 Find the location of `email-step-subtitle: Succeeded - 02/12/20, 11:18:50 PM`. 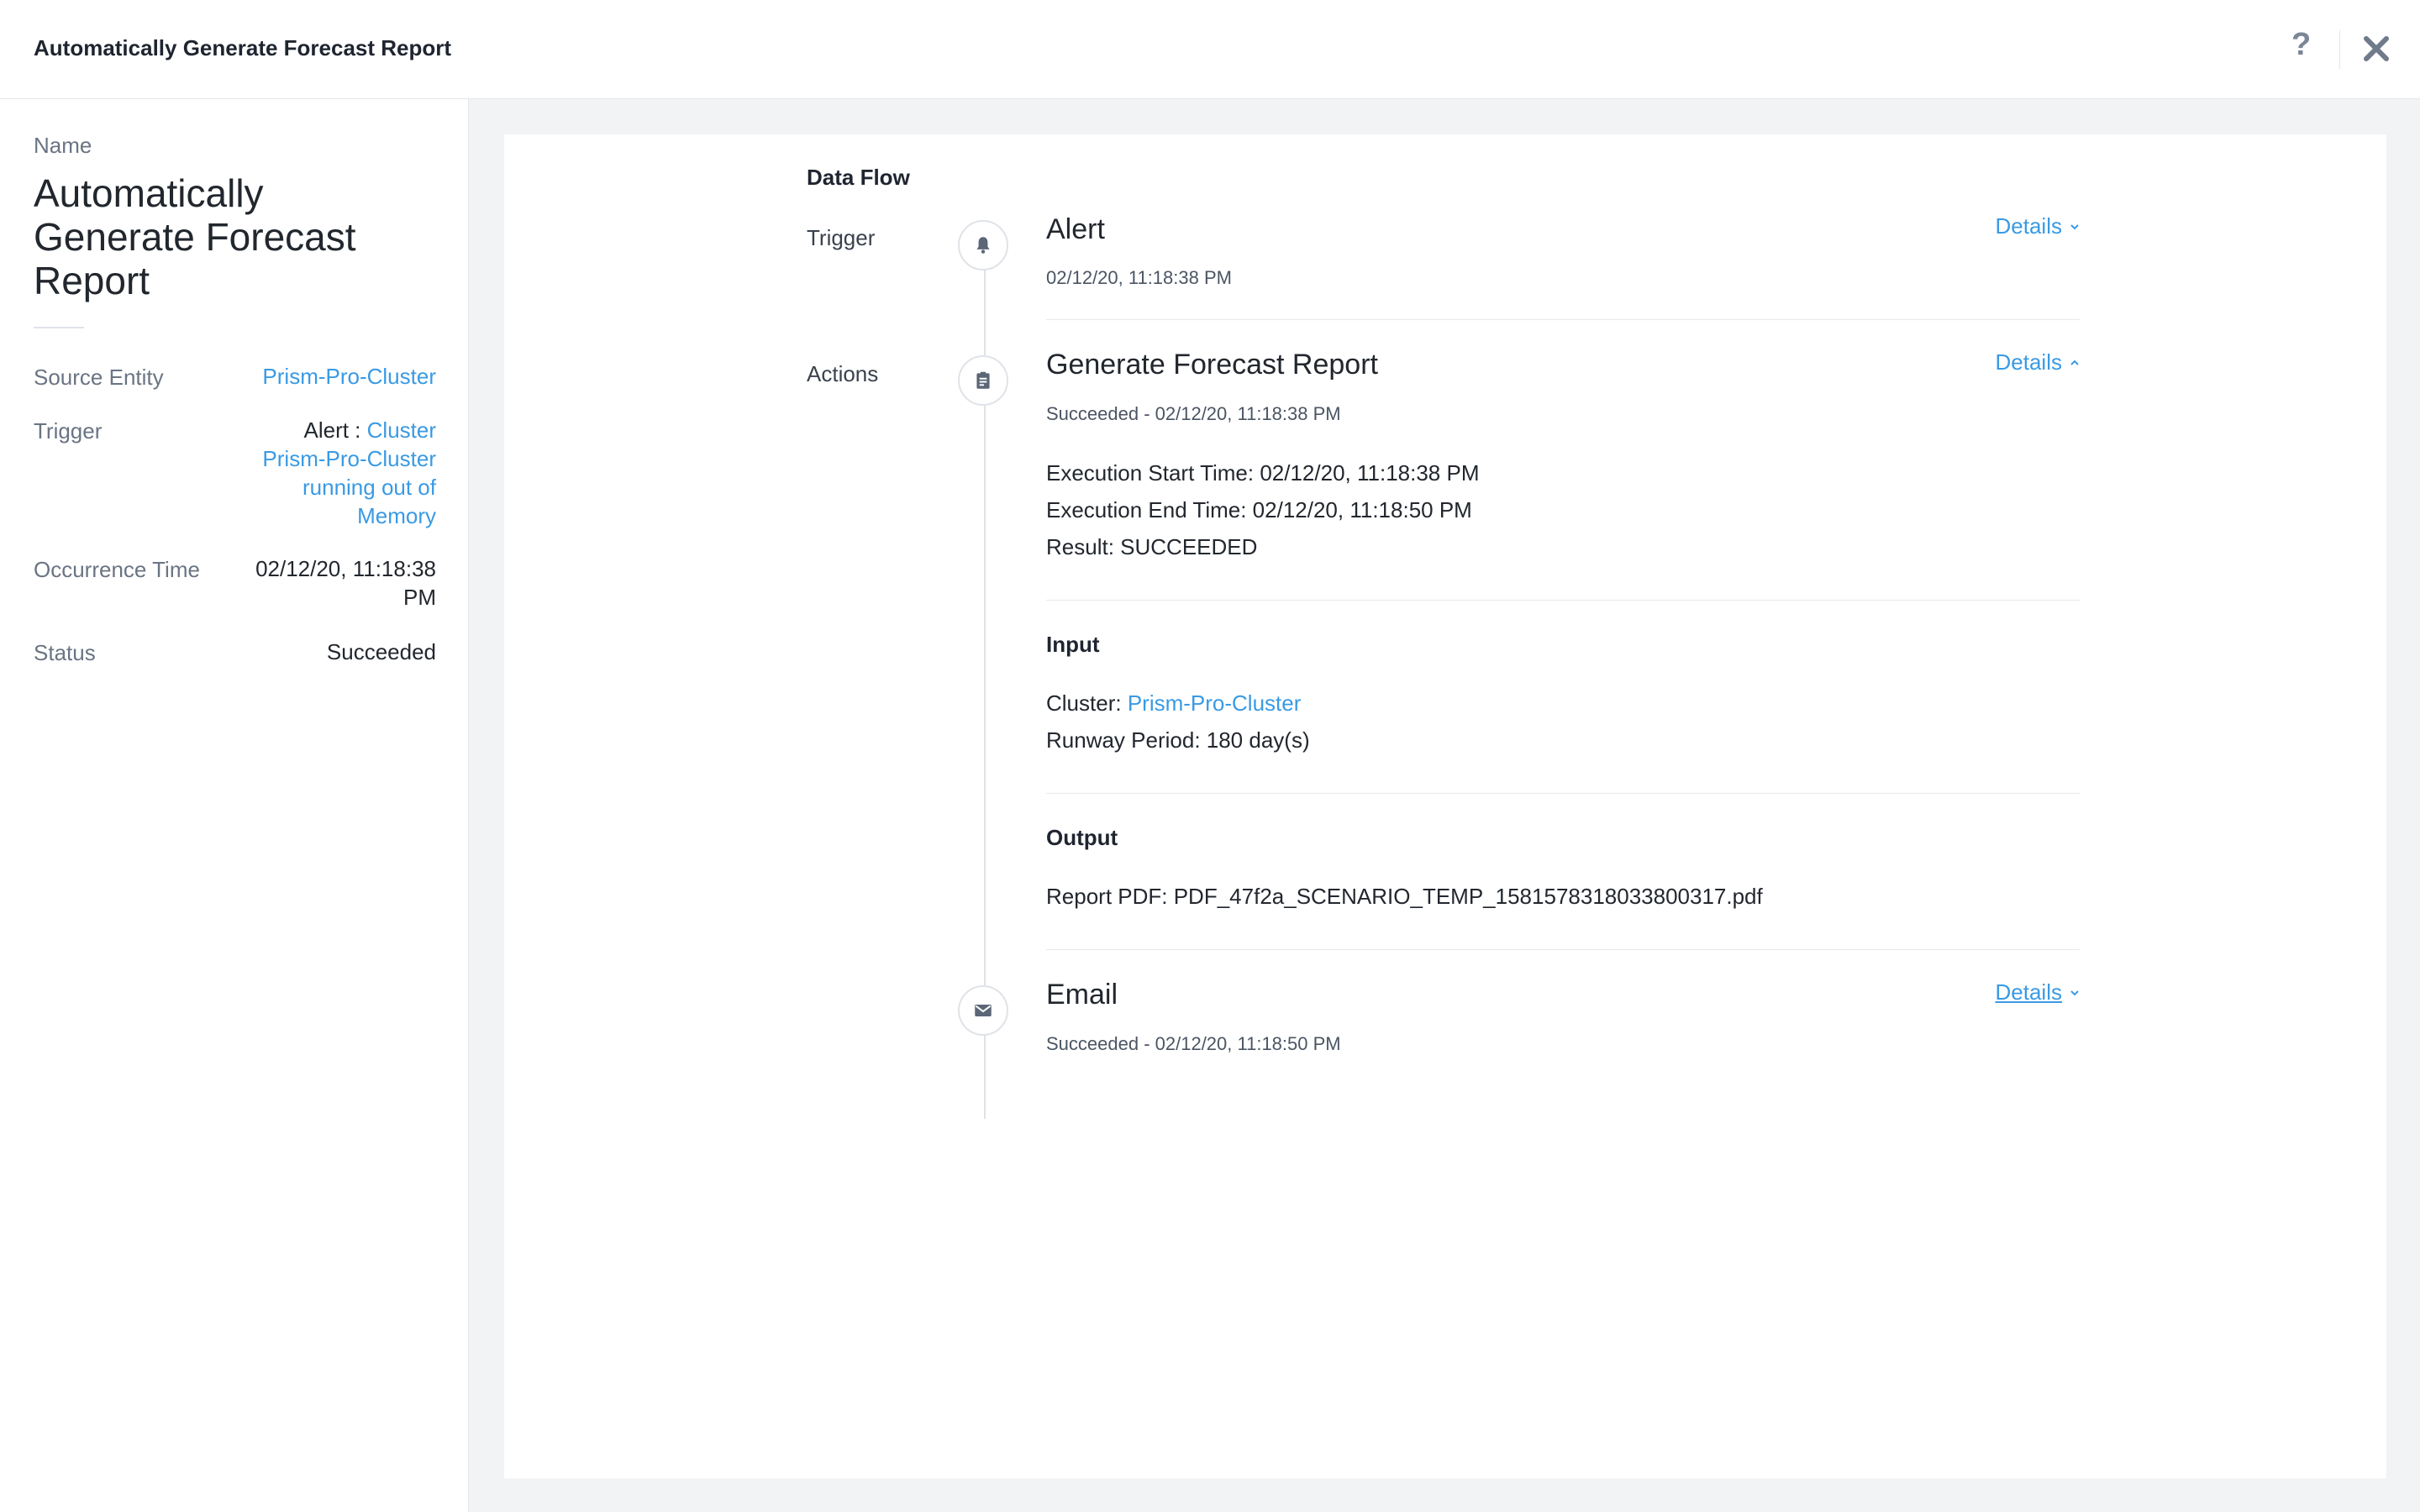

email-step-subtitle: Succeeded - 02/12/20, 11:18:50 PM is located at coordinates (1194, 1043).